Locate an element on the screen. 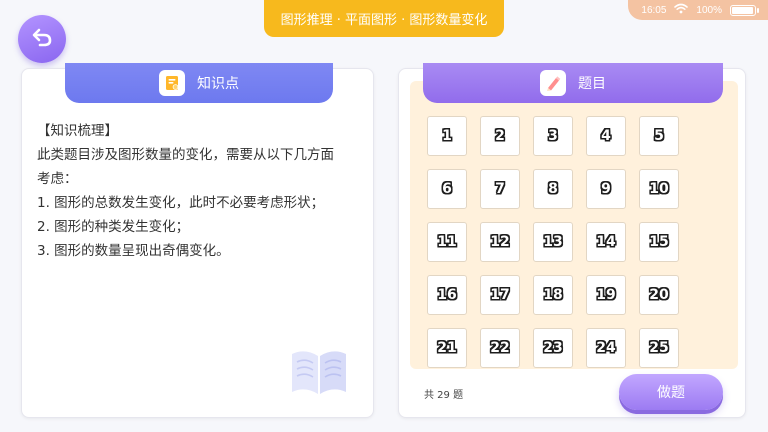 The height and width of the screenshot is (432, 768). question-number: 3 is located at coordinates (553, 136).